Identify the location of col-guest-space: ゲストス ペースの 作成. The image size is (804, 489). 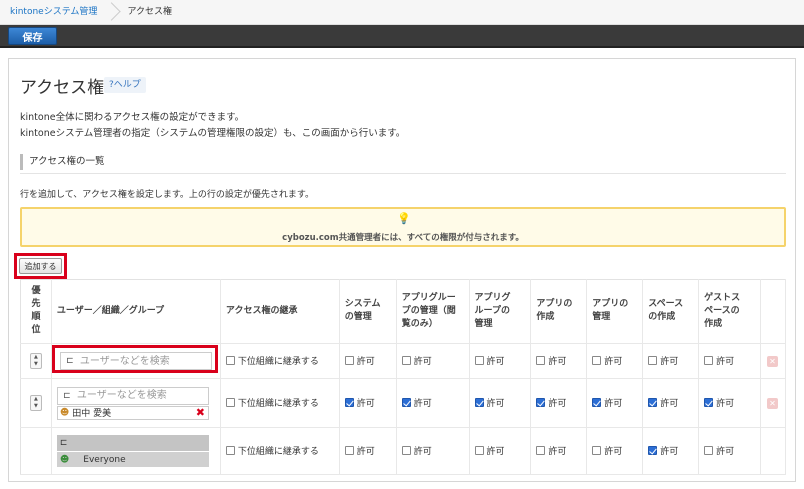
(729, 311).